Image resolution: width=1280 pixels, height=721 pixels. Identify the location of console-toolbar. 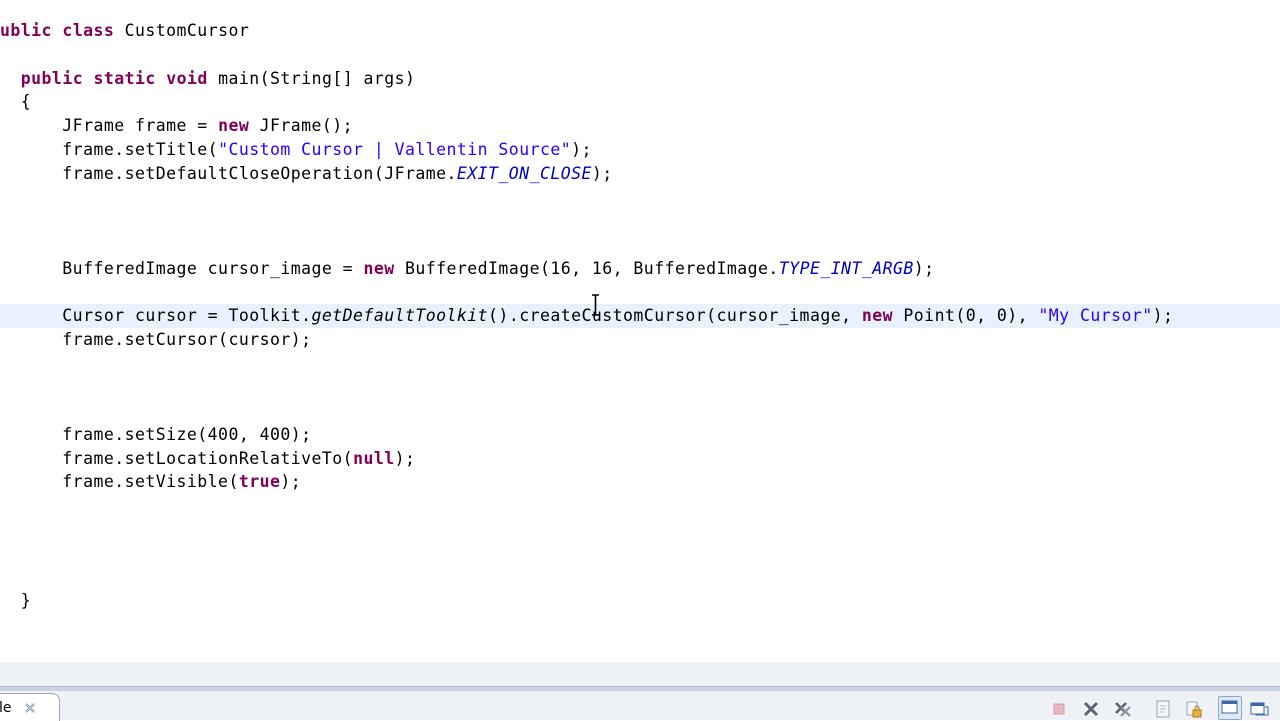
(1160, 708).